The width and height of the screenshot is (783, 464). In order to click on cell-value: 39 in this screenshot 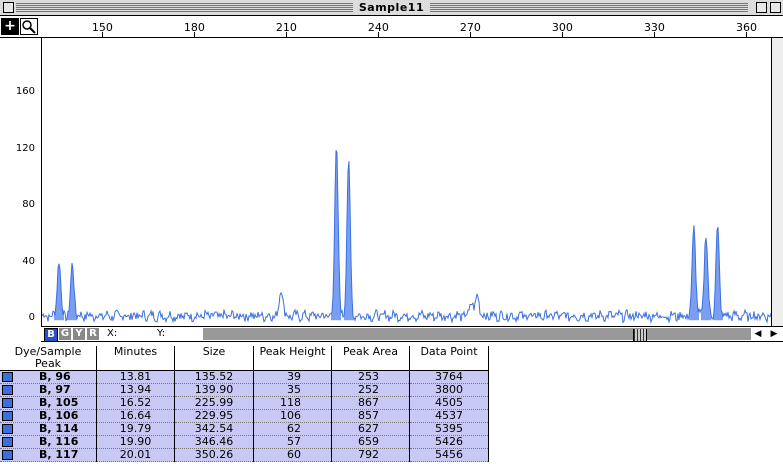, I will do `click(292, 377)`.